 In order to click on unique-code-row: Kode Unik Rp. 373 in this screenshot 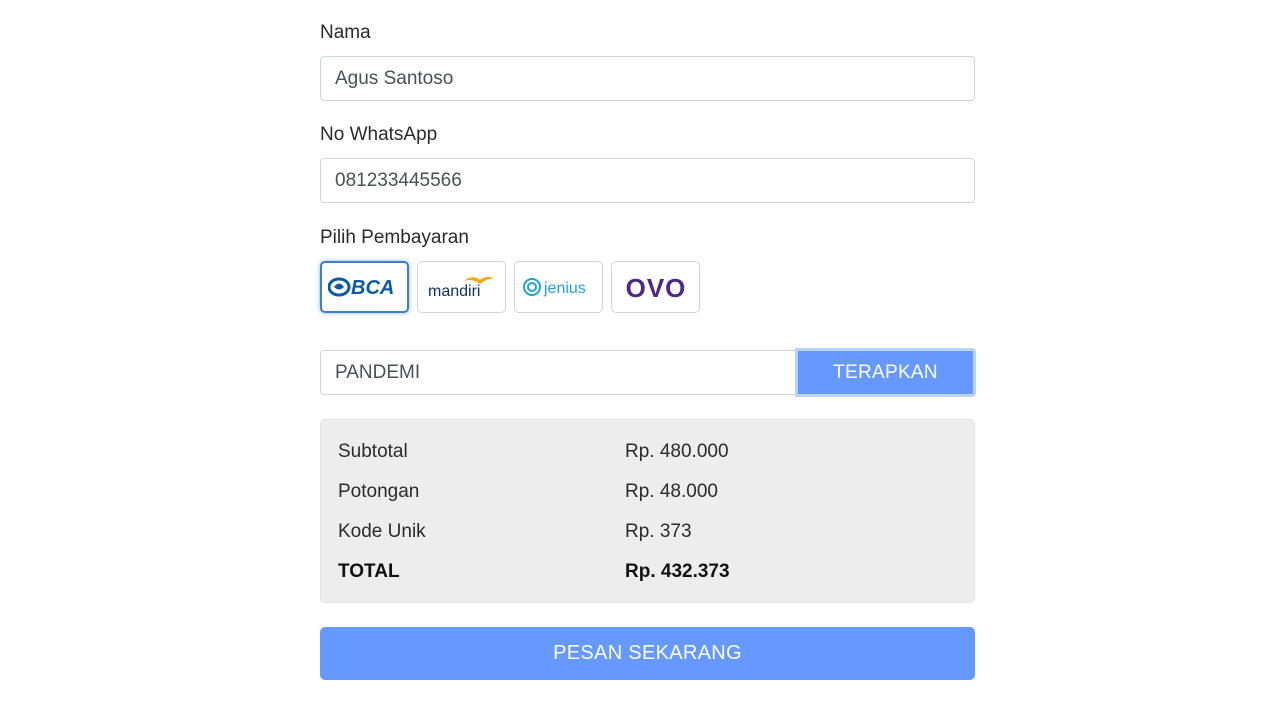, I will do `click(648, 536)`.